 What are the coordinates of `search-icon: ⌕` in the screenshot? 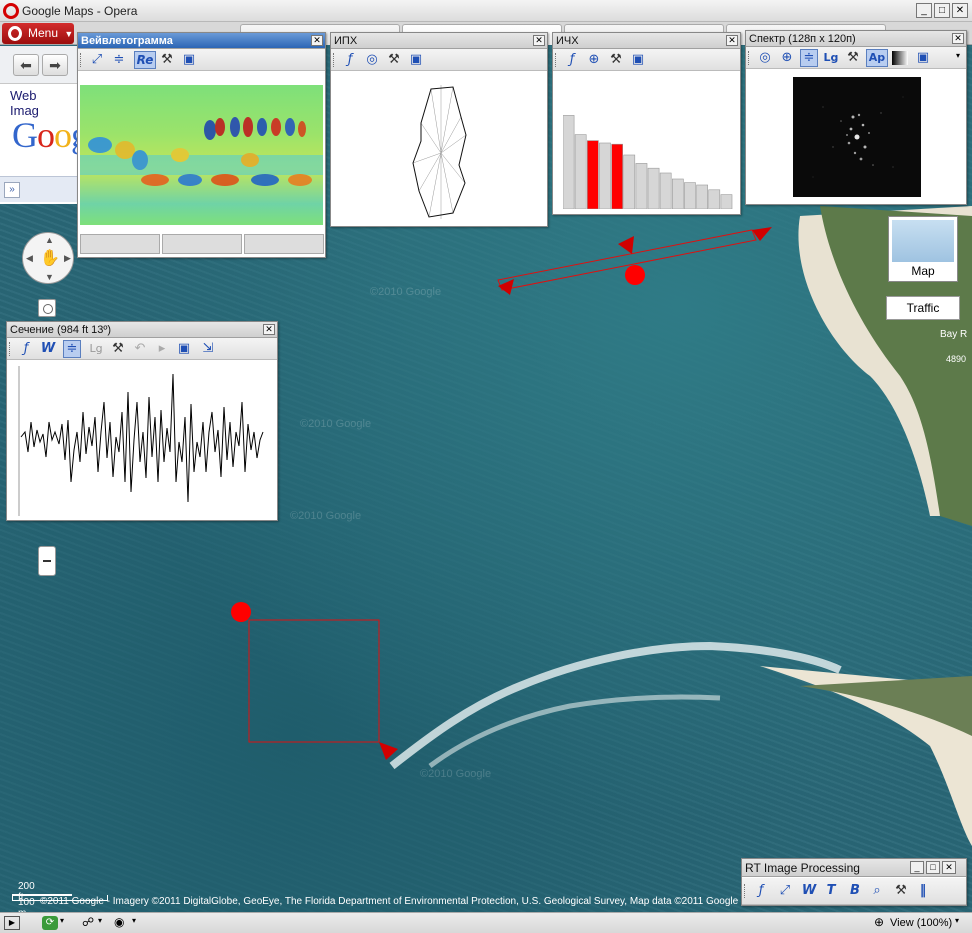 It's located at (877, 891).